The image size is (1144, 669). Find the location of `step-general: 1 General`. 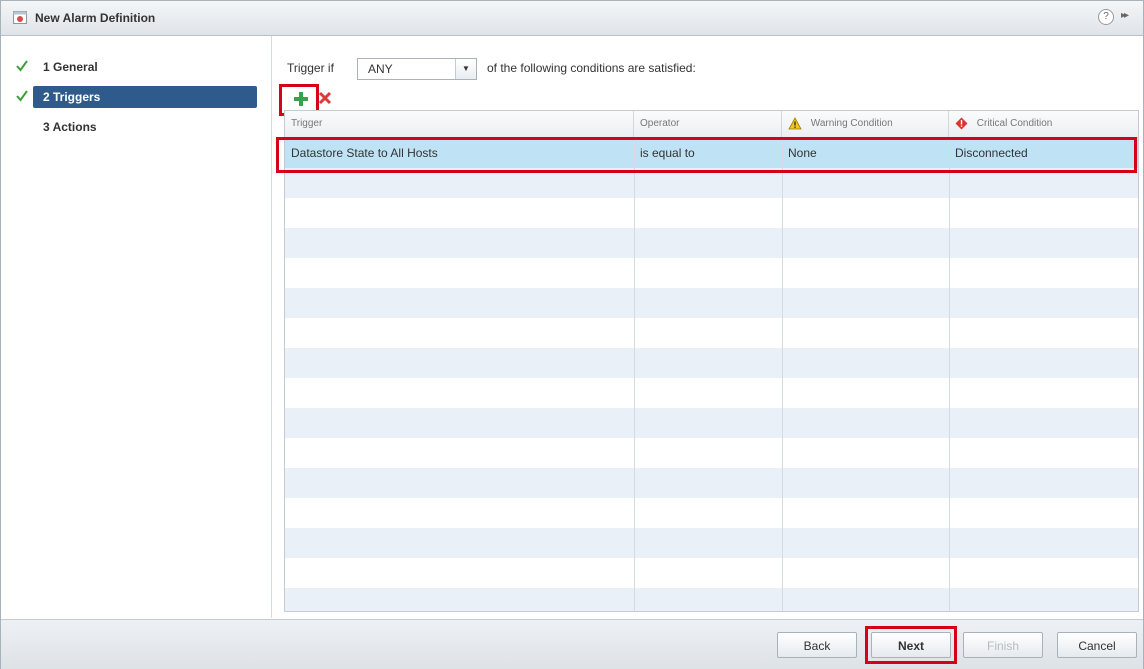

step-general: 1 General is located at coordinates (139, 67).